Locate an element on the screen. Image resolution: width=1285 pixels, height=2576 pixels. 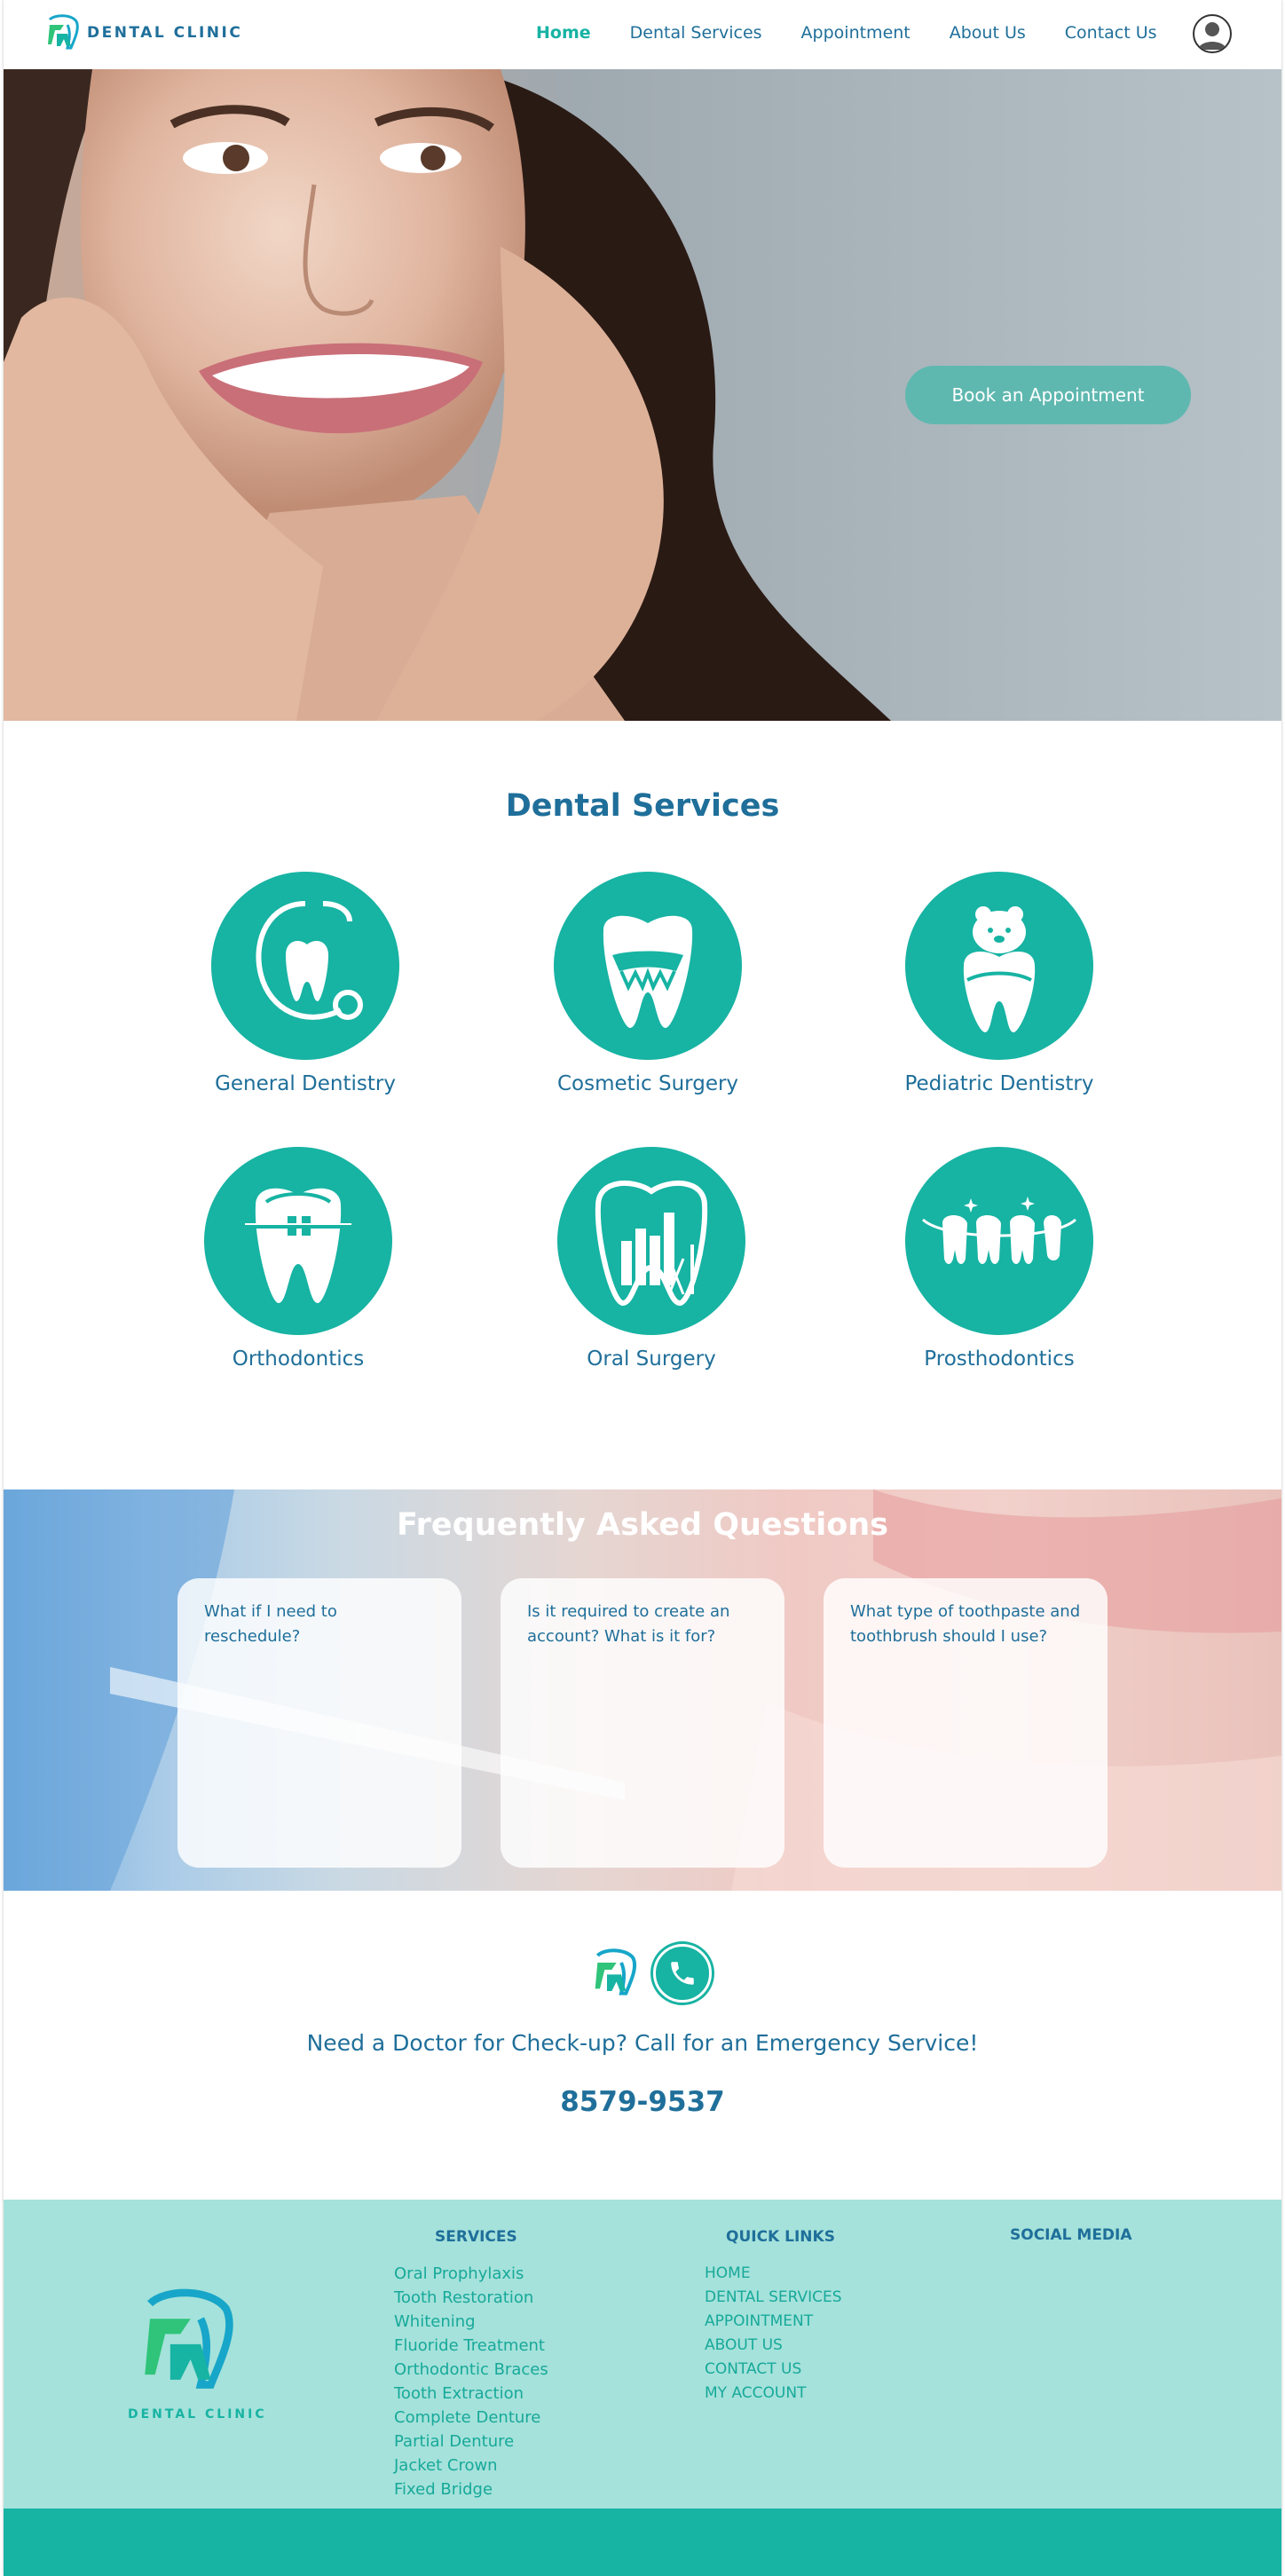
footer-service-link: Fluoride Treatment is located at coordinates (471, 2346).